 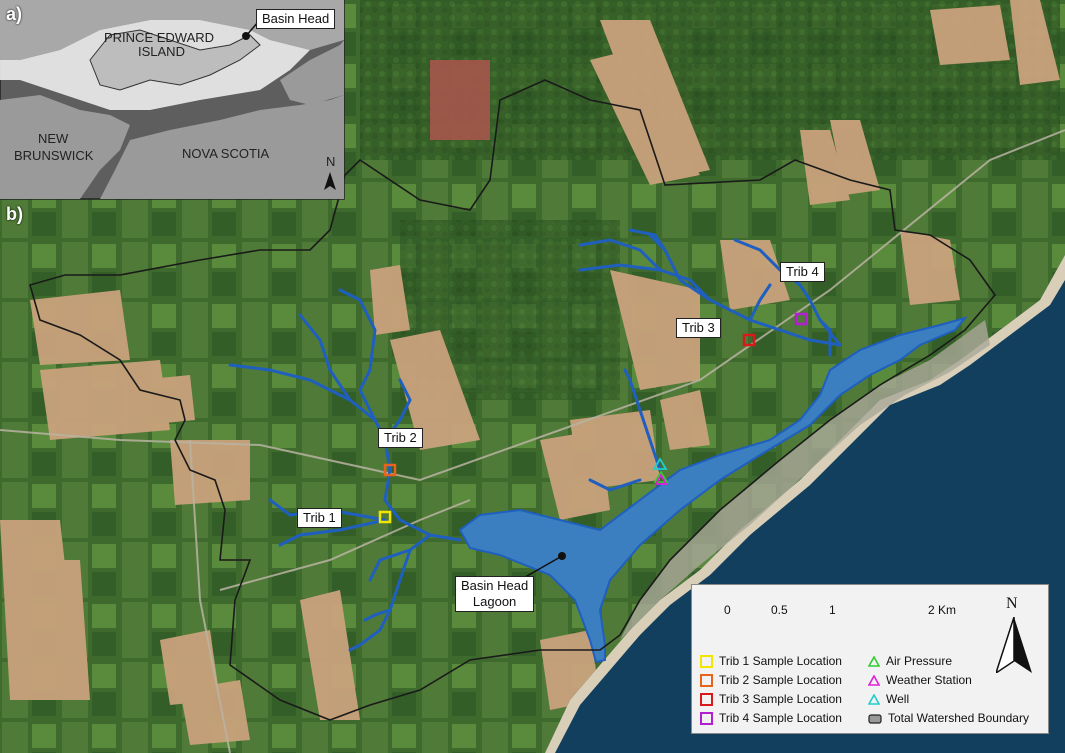 I want to click on inset-label-nb-line2: BRUNSWICK, so click(x=54, y=155).